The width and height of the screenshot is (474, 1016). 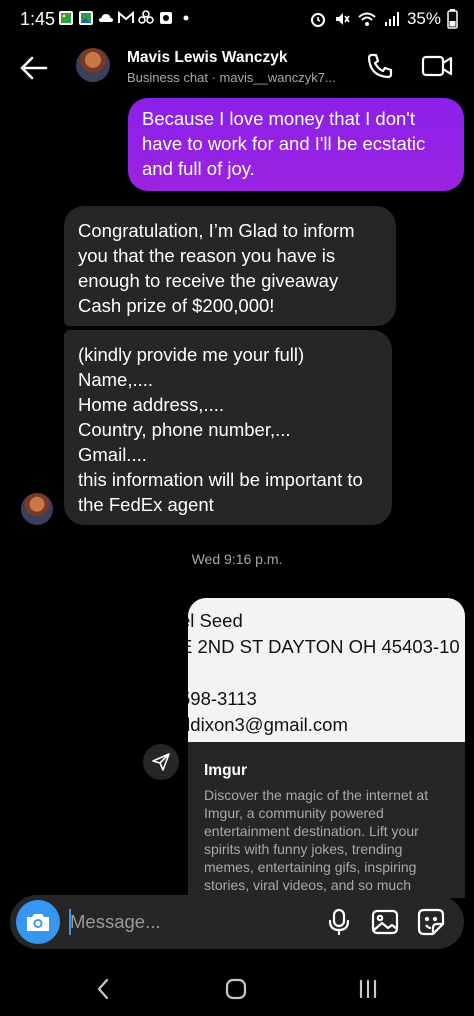 I want to click on camera-icon, so click(x=38, y=922).